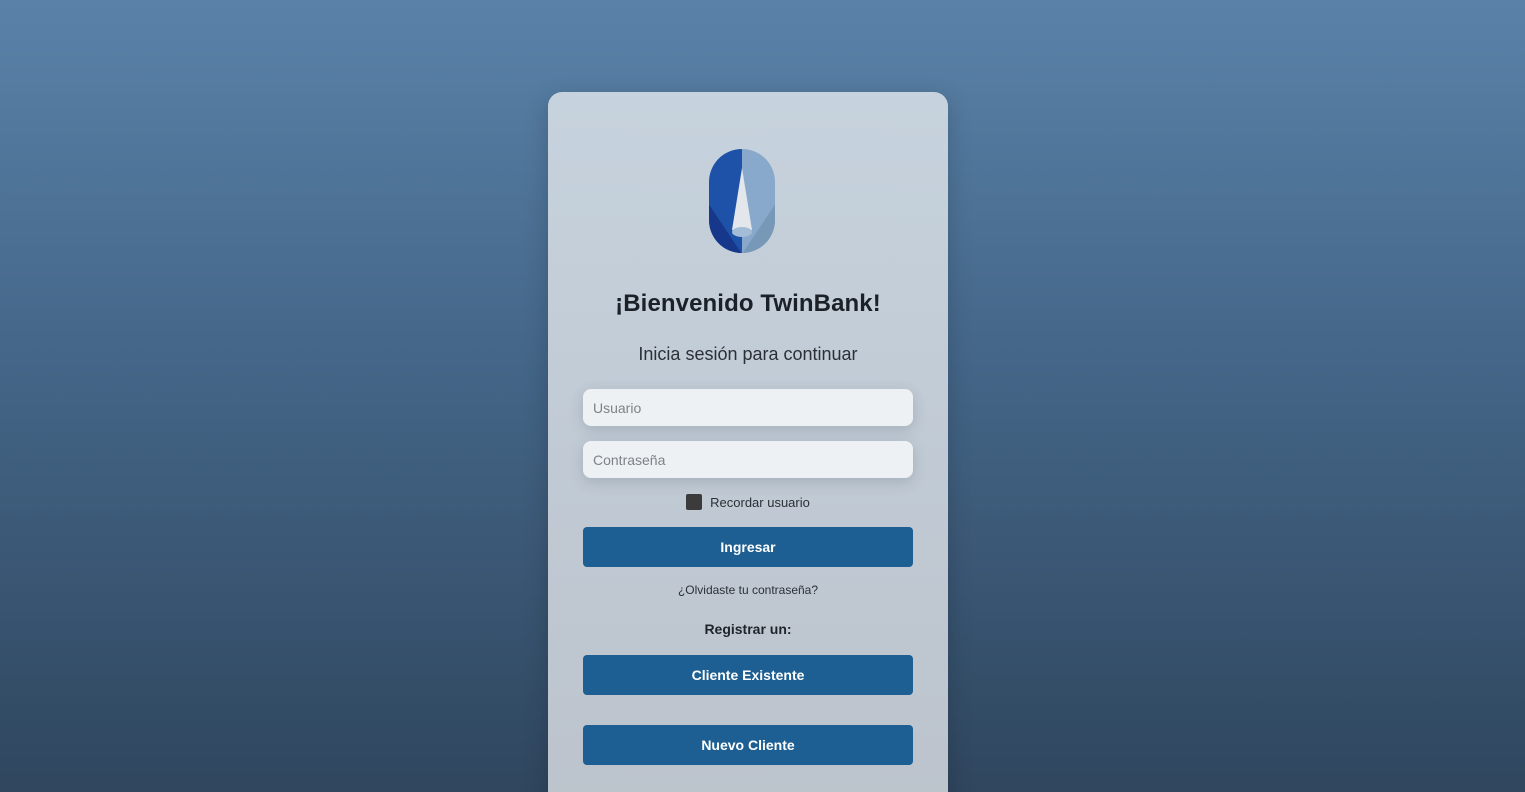  I want to click on page-title: ¡Bienvenido TwinBank!, so click(748, 303).